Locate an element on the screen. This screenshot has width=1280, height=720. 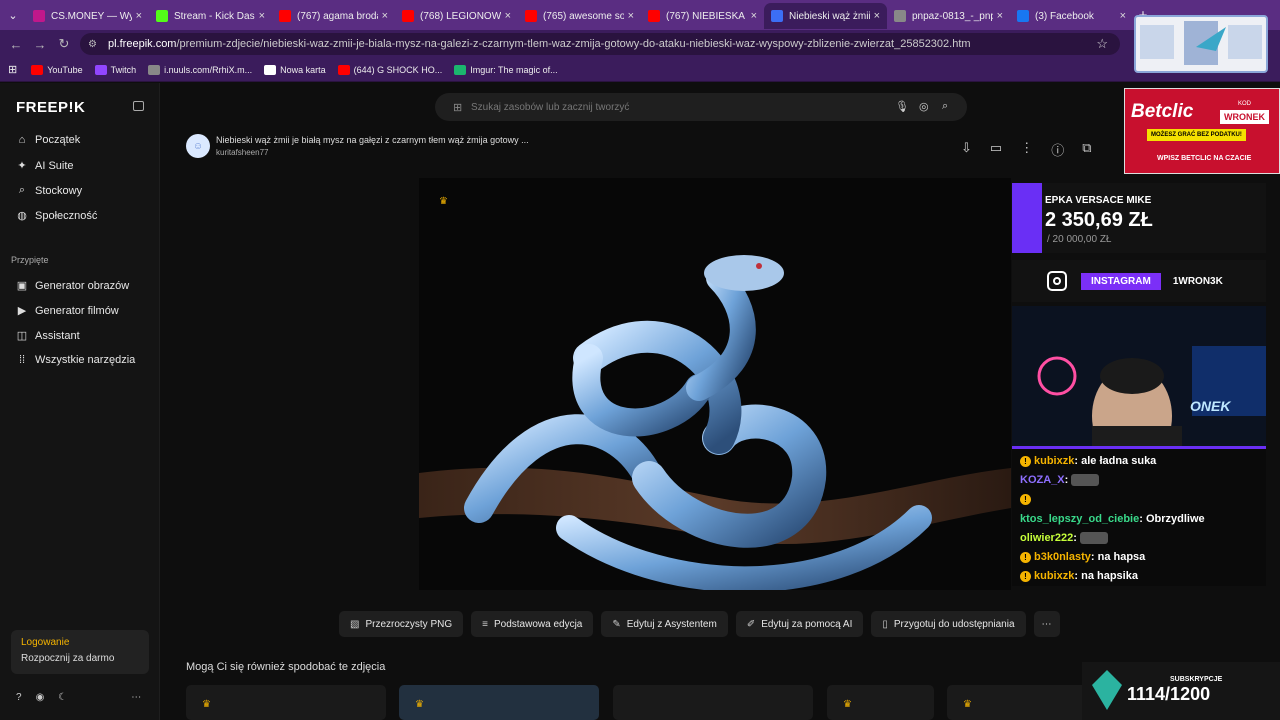
search-icon: ⌕ is located at coordinates (945, 106).